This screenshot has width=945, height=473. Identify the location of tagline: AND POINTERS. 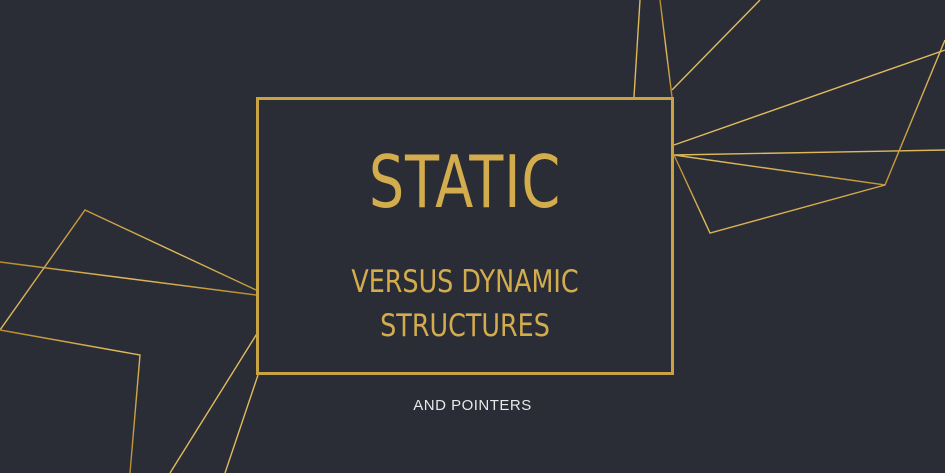
(472, 405).